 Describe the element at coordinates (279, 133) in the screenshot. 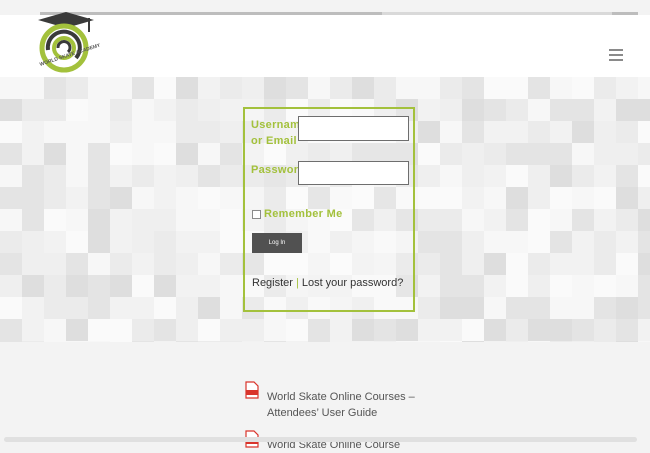

I see `username-label: Username or Email` at that location.